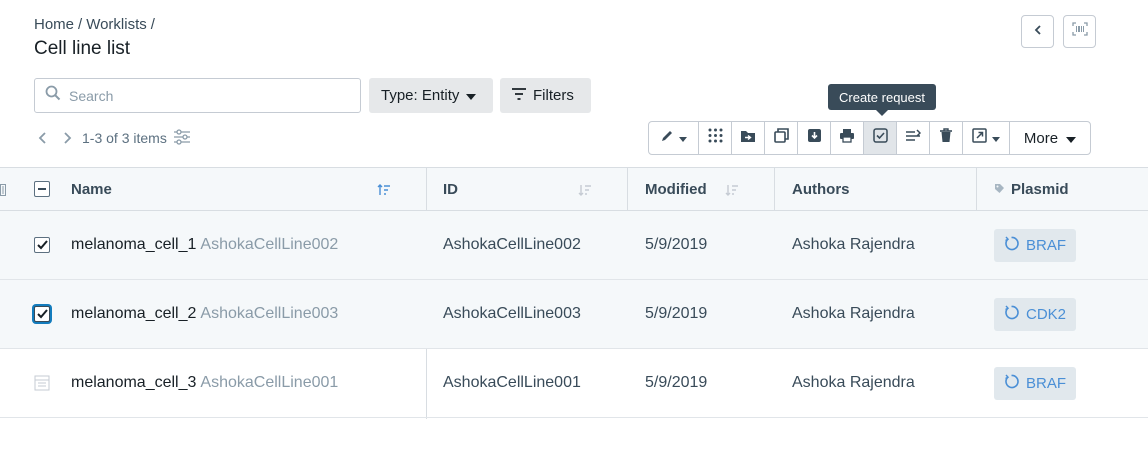 Image resolution: width=1148 pixels, height=470 pixels. Describe the element at coordinates (512, 382) in the screenshot. I see `cell-id: AshokaCellLine001` at that location.